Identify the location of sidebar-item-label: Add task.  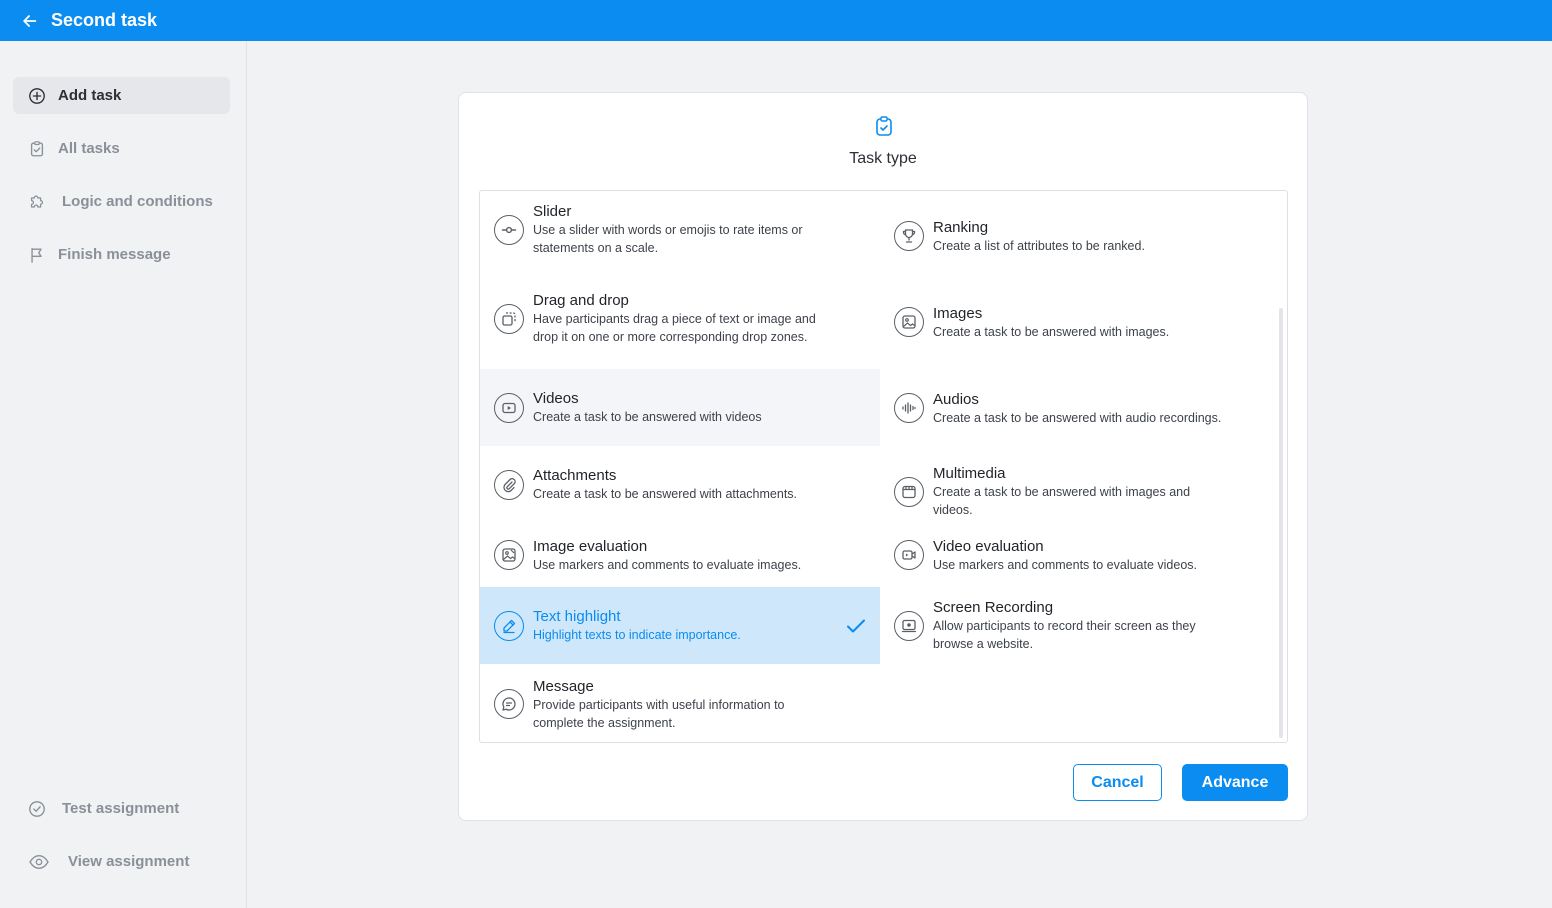
(90, 95).